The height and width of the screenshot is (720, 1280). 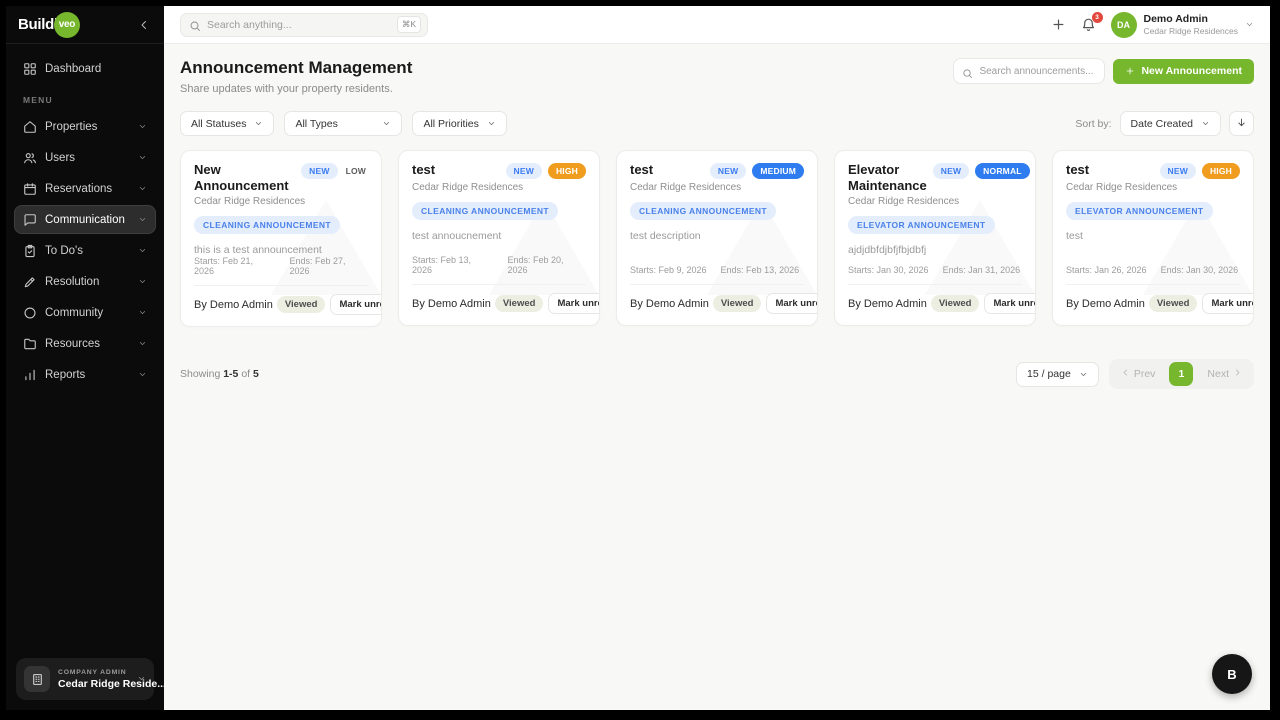 What do you see at coordinates (85, 126) in the screenshot?
I see `sidebar-item-properties: Properties` at bounding box center [85, 126].